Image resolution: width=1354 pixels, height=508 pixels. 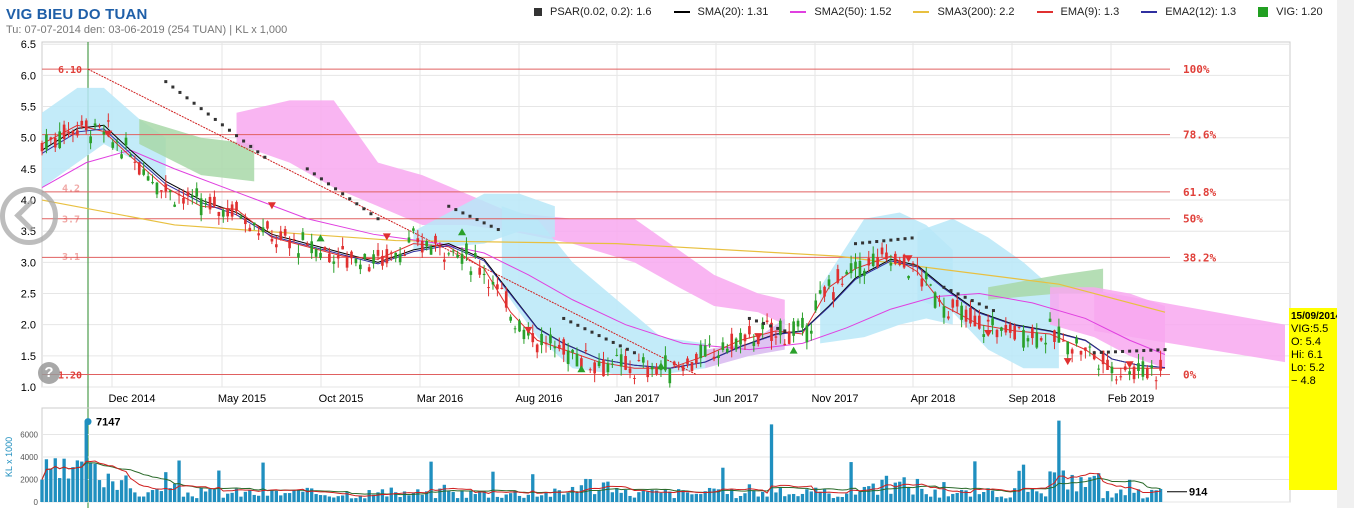 What do you see at coordinates (1077, 12) in the screenshot?
I see `legend-item: EMA(9): 1.3` at bounding box center [1077, 12].